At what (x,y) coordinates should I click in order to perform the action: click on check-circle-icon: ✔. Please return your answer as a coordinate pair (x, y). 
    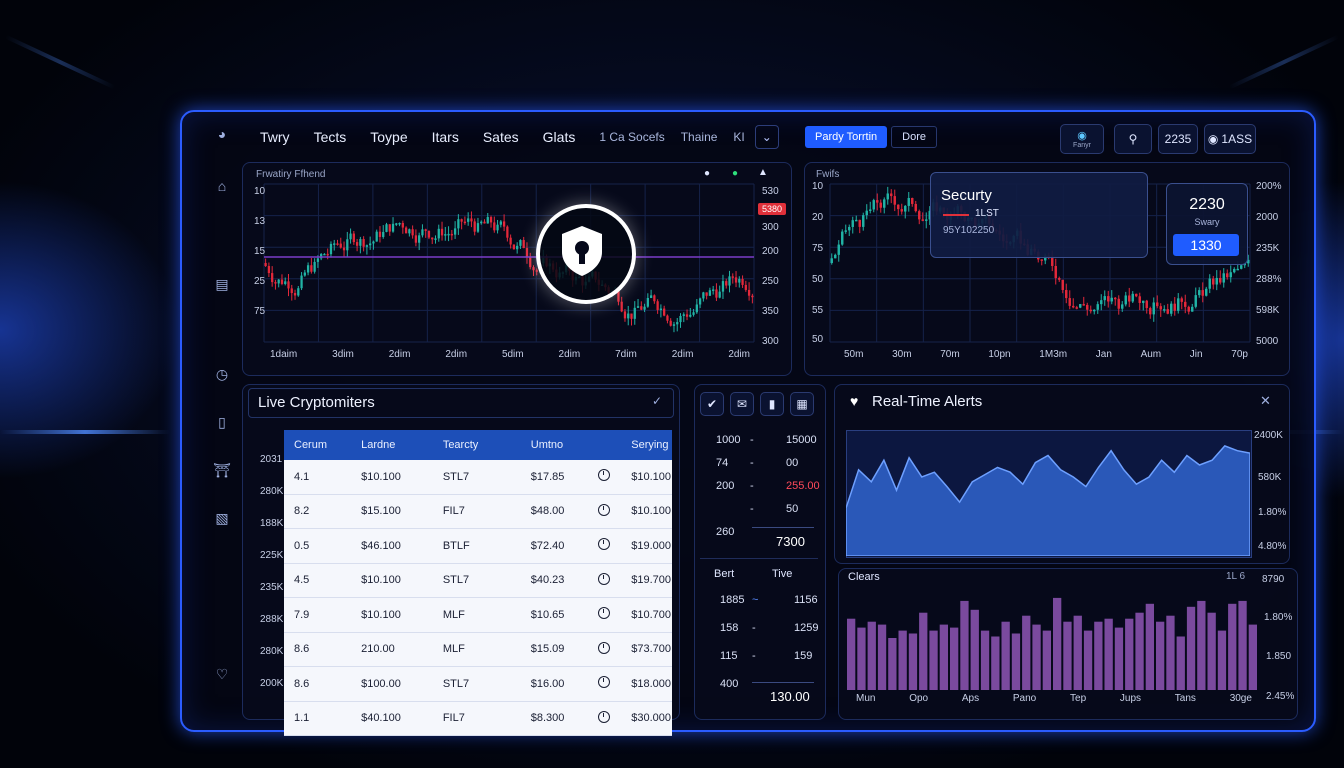
    Looking at the image, I should click on (712, 404).